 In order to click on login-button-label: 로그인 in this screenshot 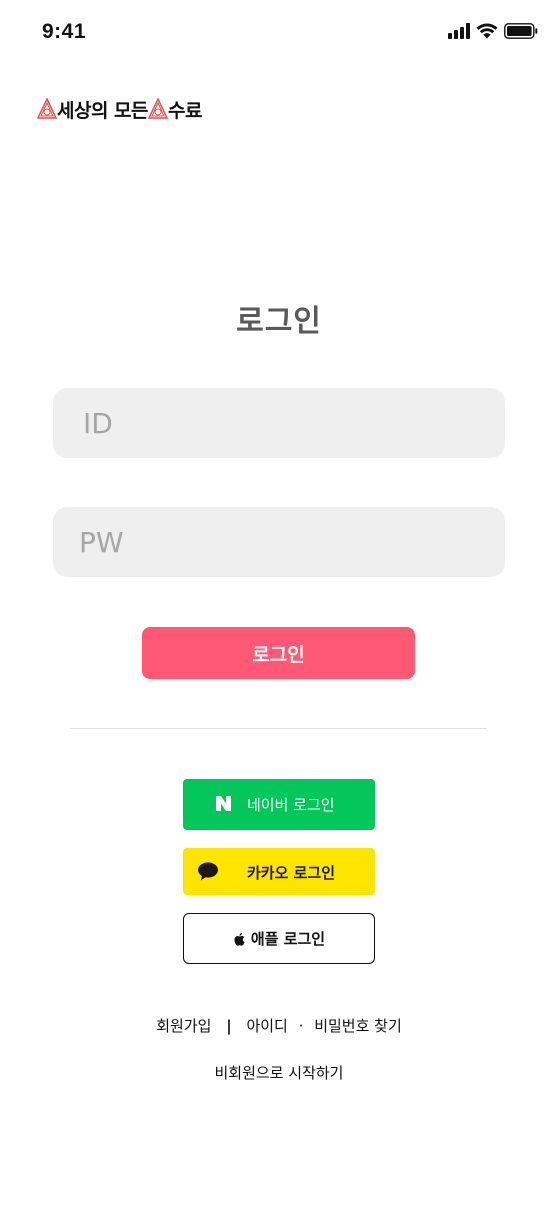, I will do `click(278, 654)`.